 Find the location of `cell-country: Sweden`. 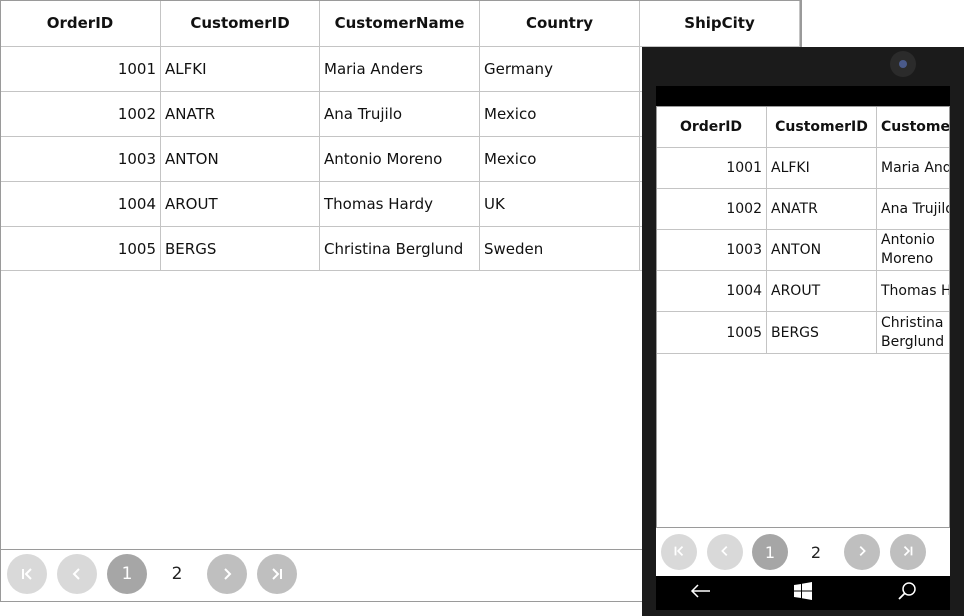

cell-country: Sweden is located at coordinates (560, 249).